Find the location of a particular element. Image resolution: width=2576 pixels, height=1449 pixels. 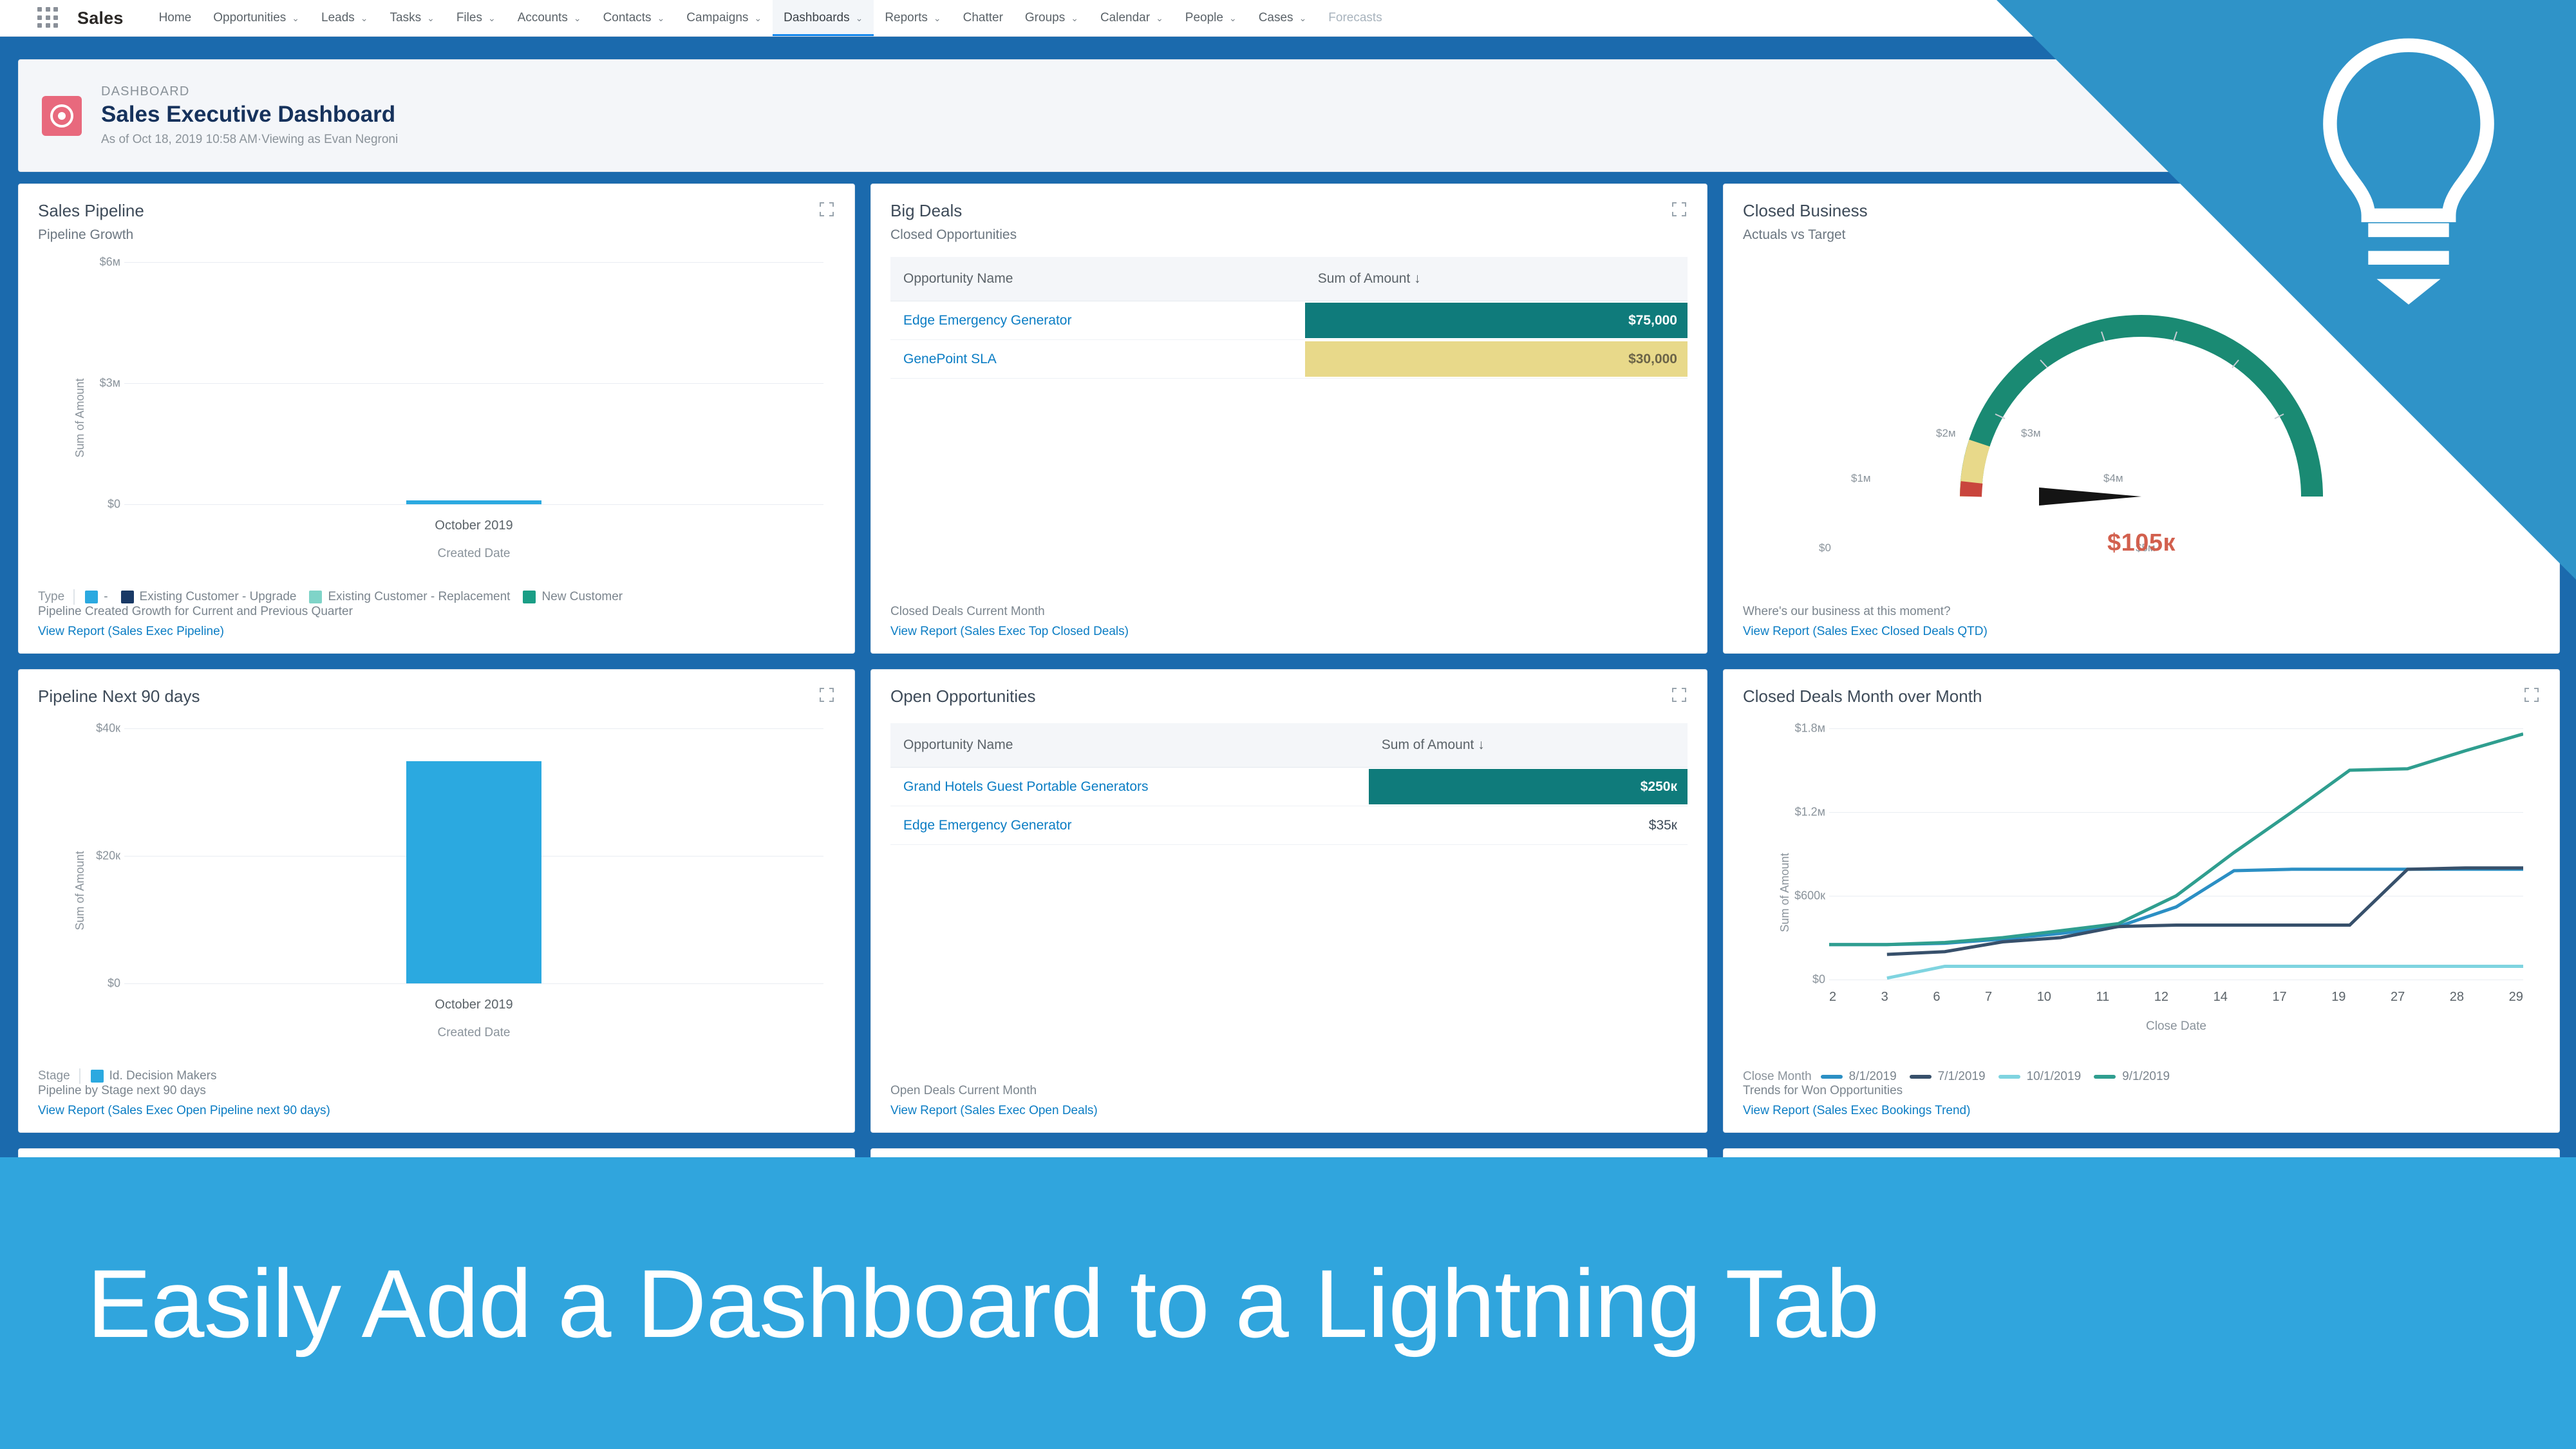

nav-item-opportunities: Opportunities ⌄ is located at coordinates (256, 18).